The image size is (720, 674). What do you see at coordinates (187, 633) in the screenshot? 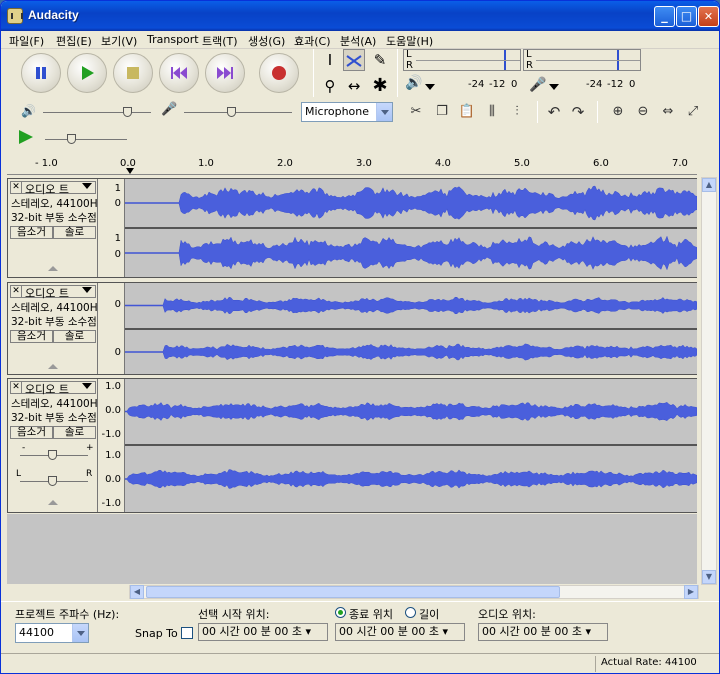
I see `snap-to-checkbox` at bounding box center [187, 633].